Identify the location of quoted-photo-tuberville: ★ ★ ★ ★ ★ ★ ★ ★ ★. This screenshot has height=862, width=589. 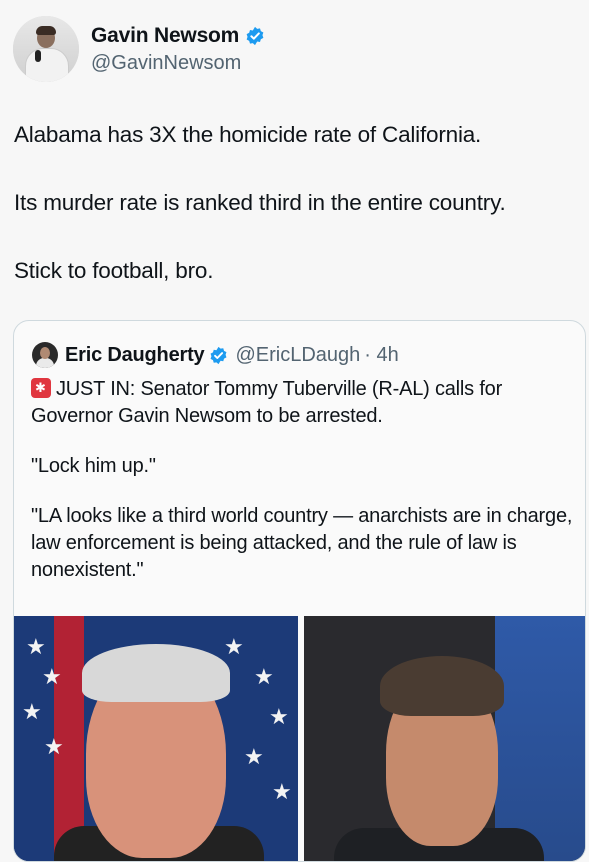
(156, 738).